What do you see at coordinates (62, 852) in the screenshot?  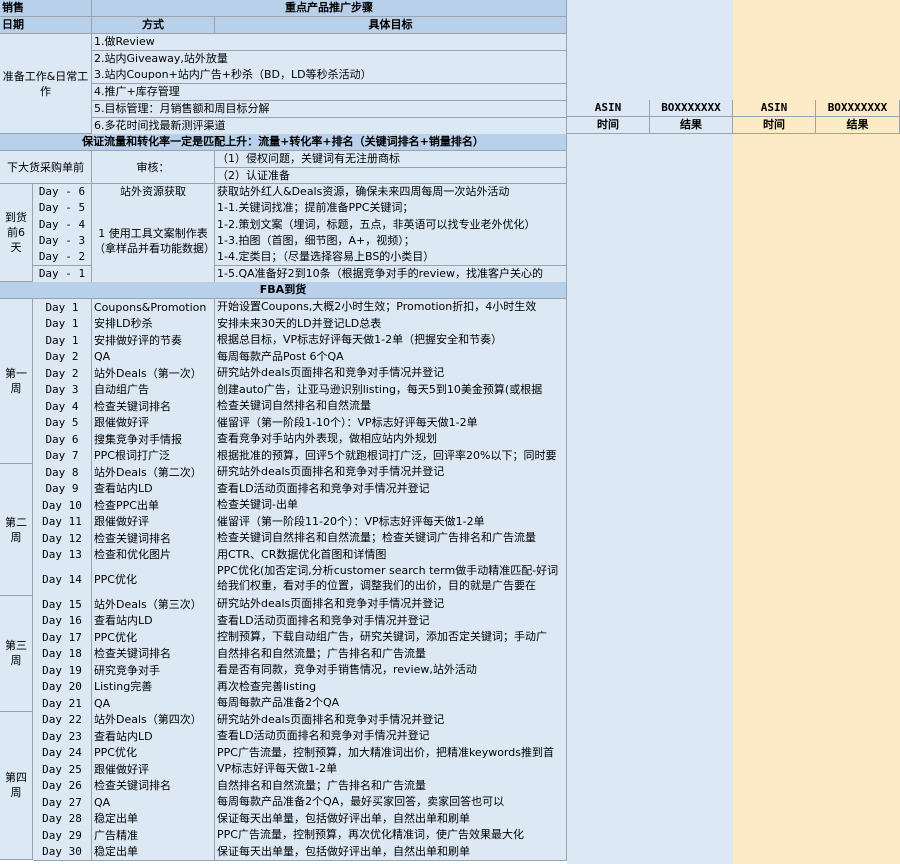 I see `day-cell: Day 30` at bounding box center [62, 852].